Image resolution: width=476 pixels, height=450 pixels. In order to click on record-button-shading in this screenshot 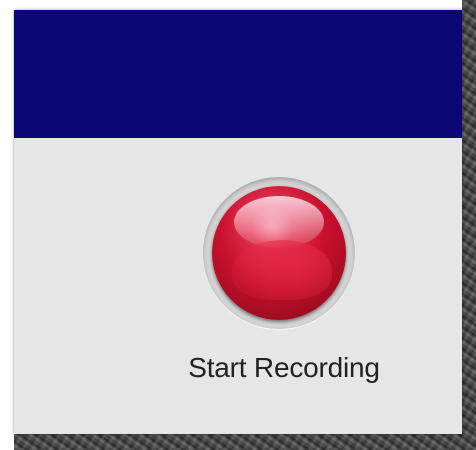, I will do `click(282, 270)`.